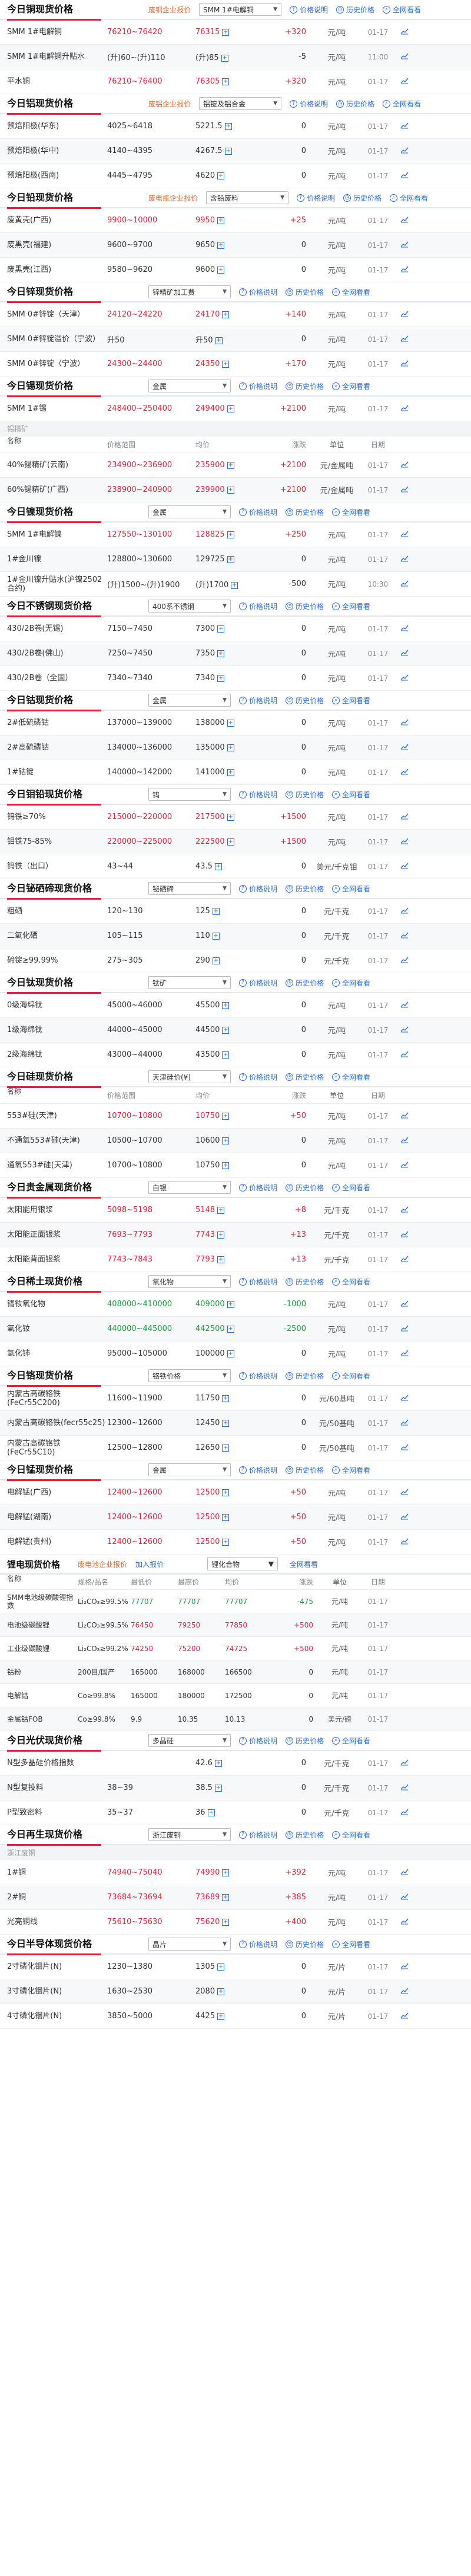 The height and width of the screenshot is (2576, 471). What do you see at coordinates (173, 198) in the screenshot?
I see `company-quote-link: 废电瓶企业报价` at bounding box center [173, 198].